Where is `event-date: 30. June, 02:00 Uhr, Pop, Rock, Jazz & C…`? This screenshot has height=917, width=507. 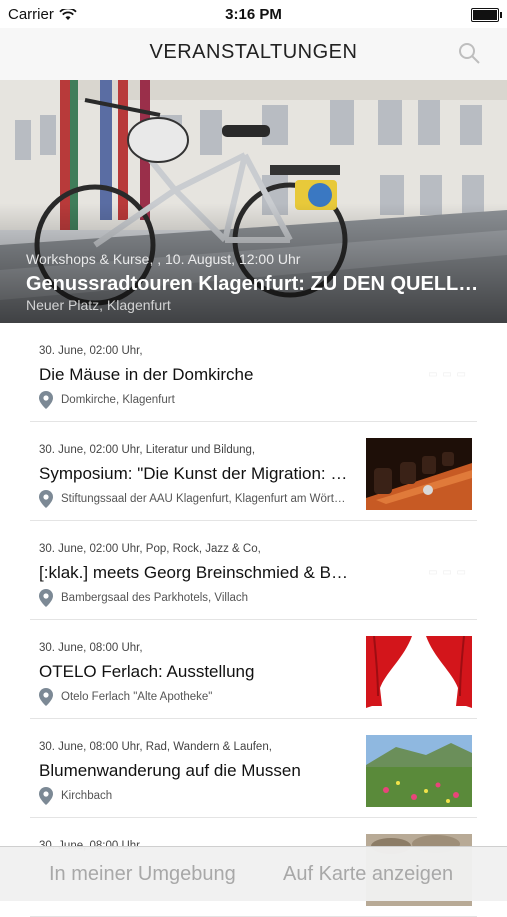 event-date: 30. June, 02:00 Uhr, Pop, Rock, Jazz & C… is located at coordinates (150, 549).